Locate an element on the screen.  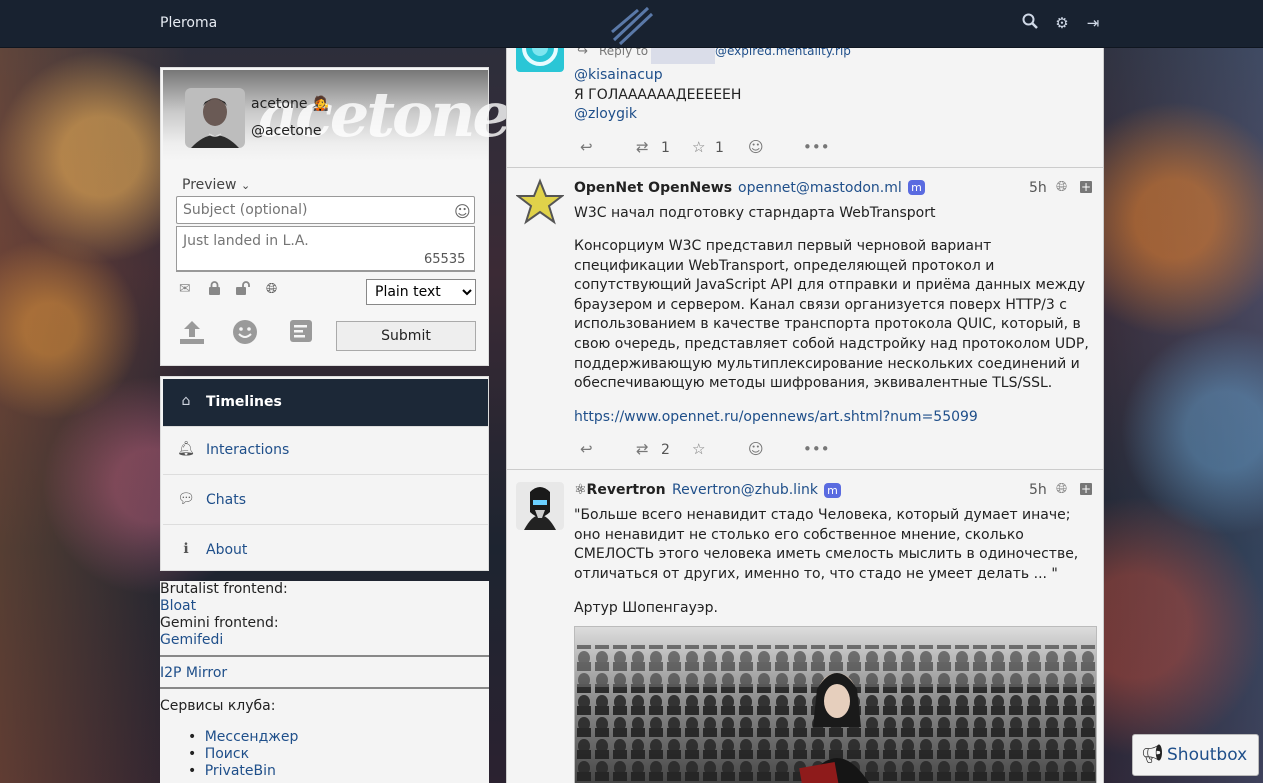
quote-author: Артур Шопенгауэр. is located at coordinates (646, 608).